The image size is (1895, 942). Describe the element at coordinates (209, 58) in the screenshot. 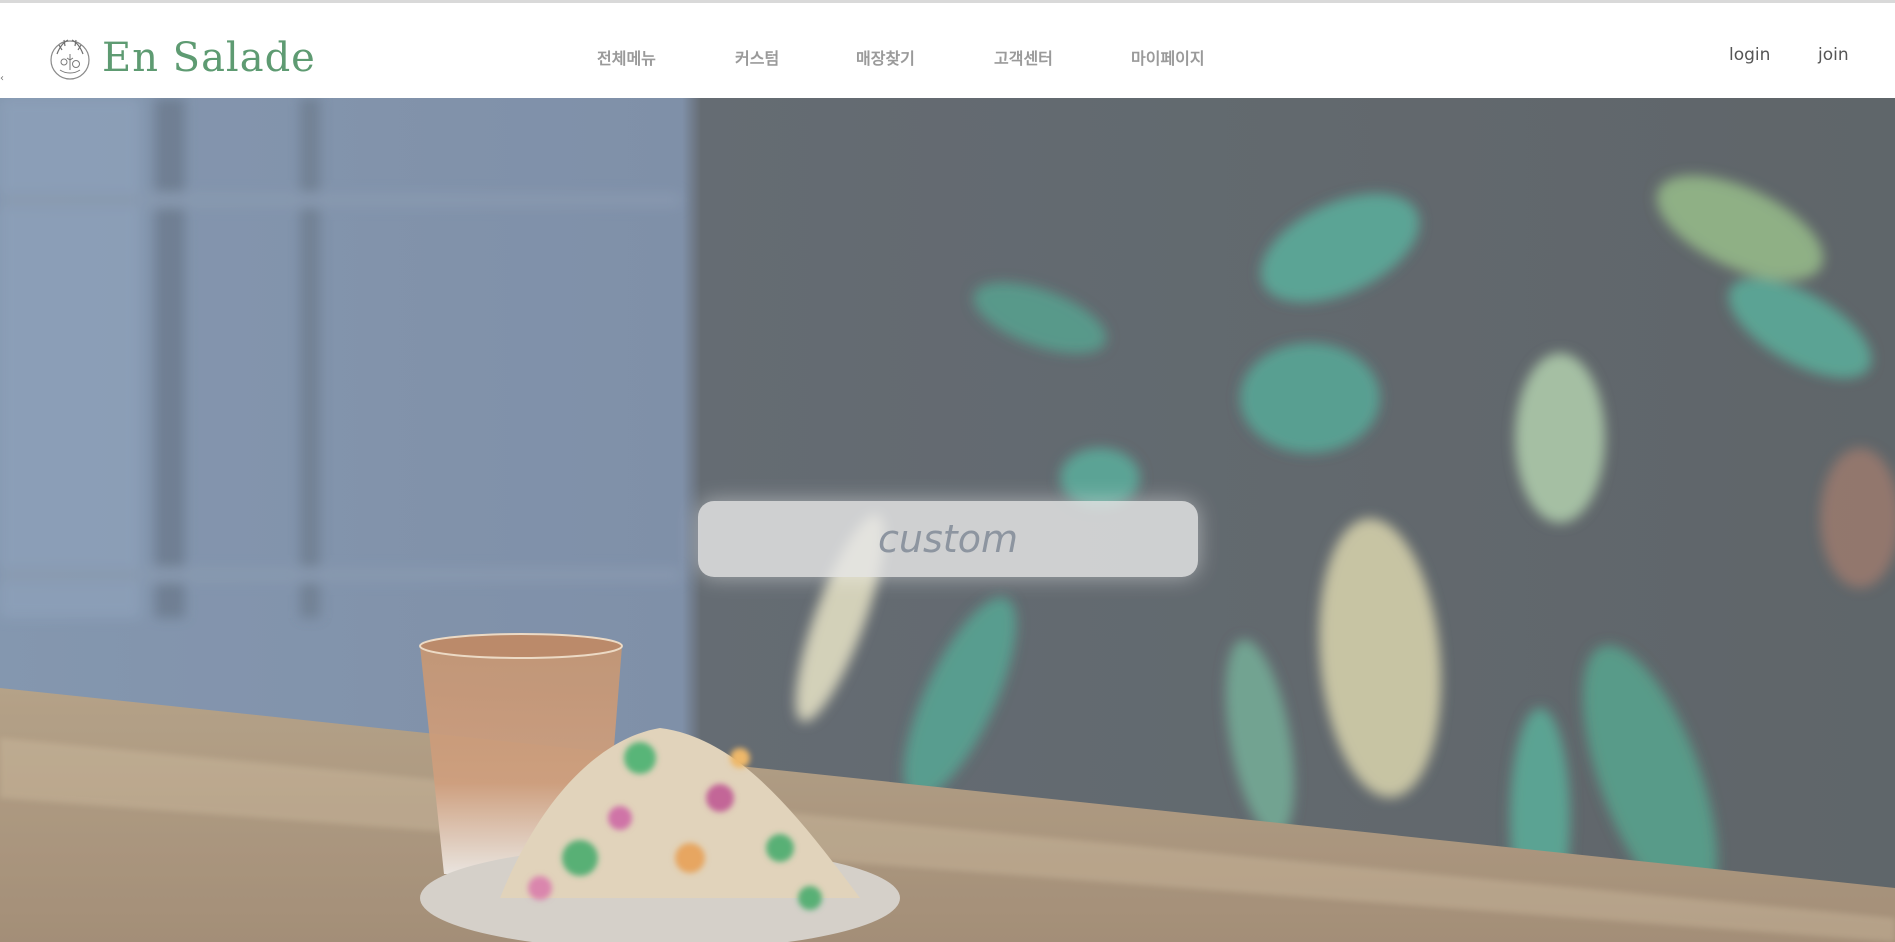

I see `brand-name: En Salade` at that location.